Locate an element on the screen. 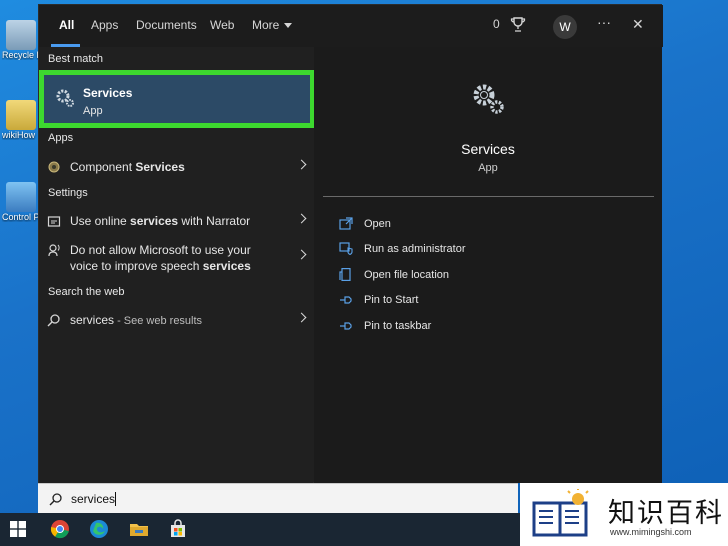 Image resolution: width=728 pixels, height=546 pixels. action-label: Open file location is located at coordinates (406, 275).